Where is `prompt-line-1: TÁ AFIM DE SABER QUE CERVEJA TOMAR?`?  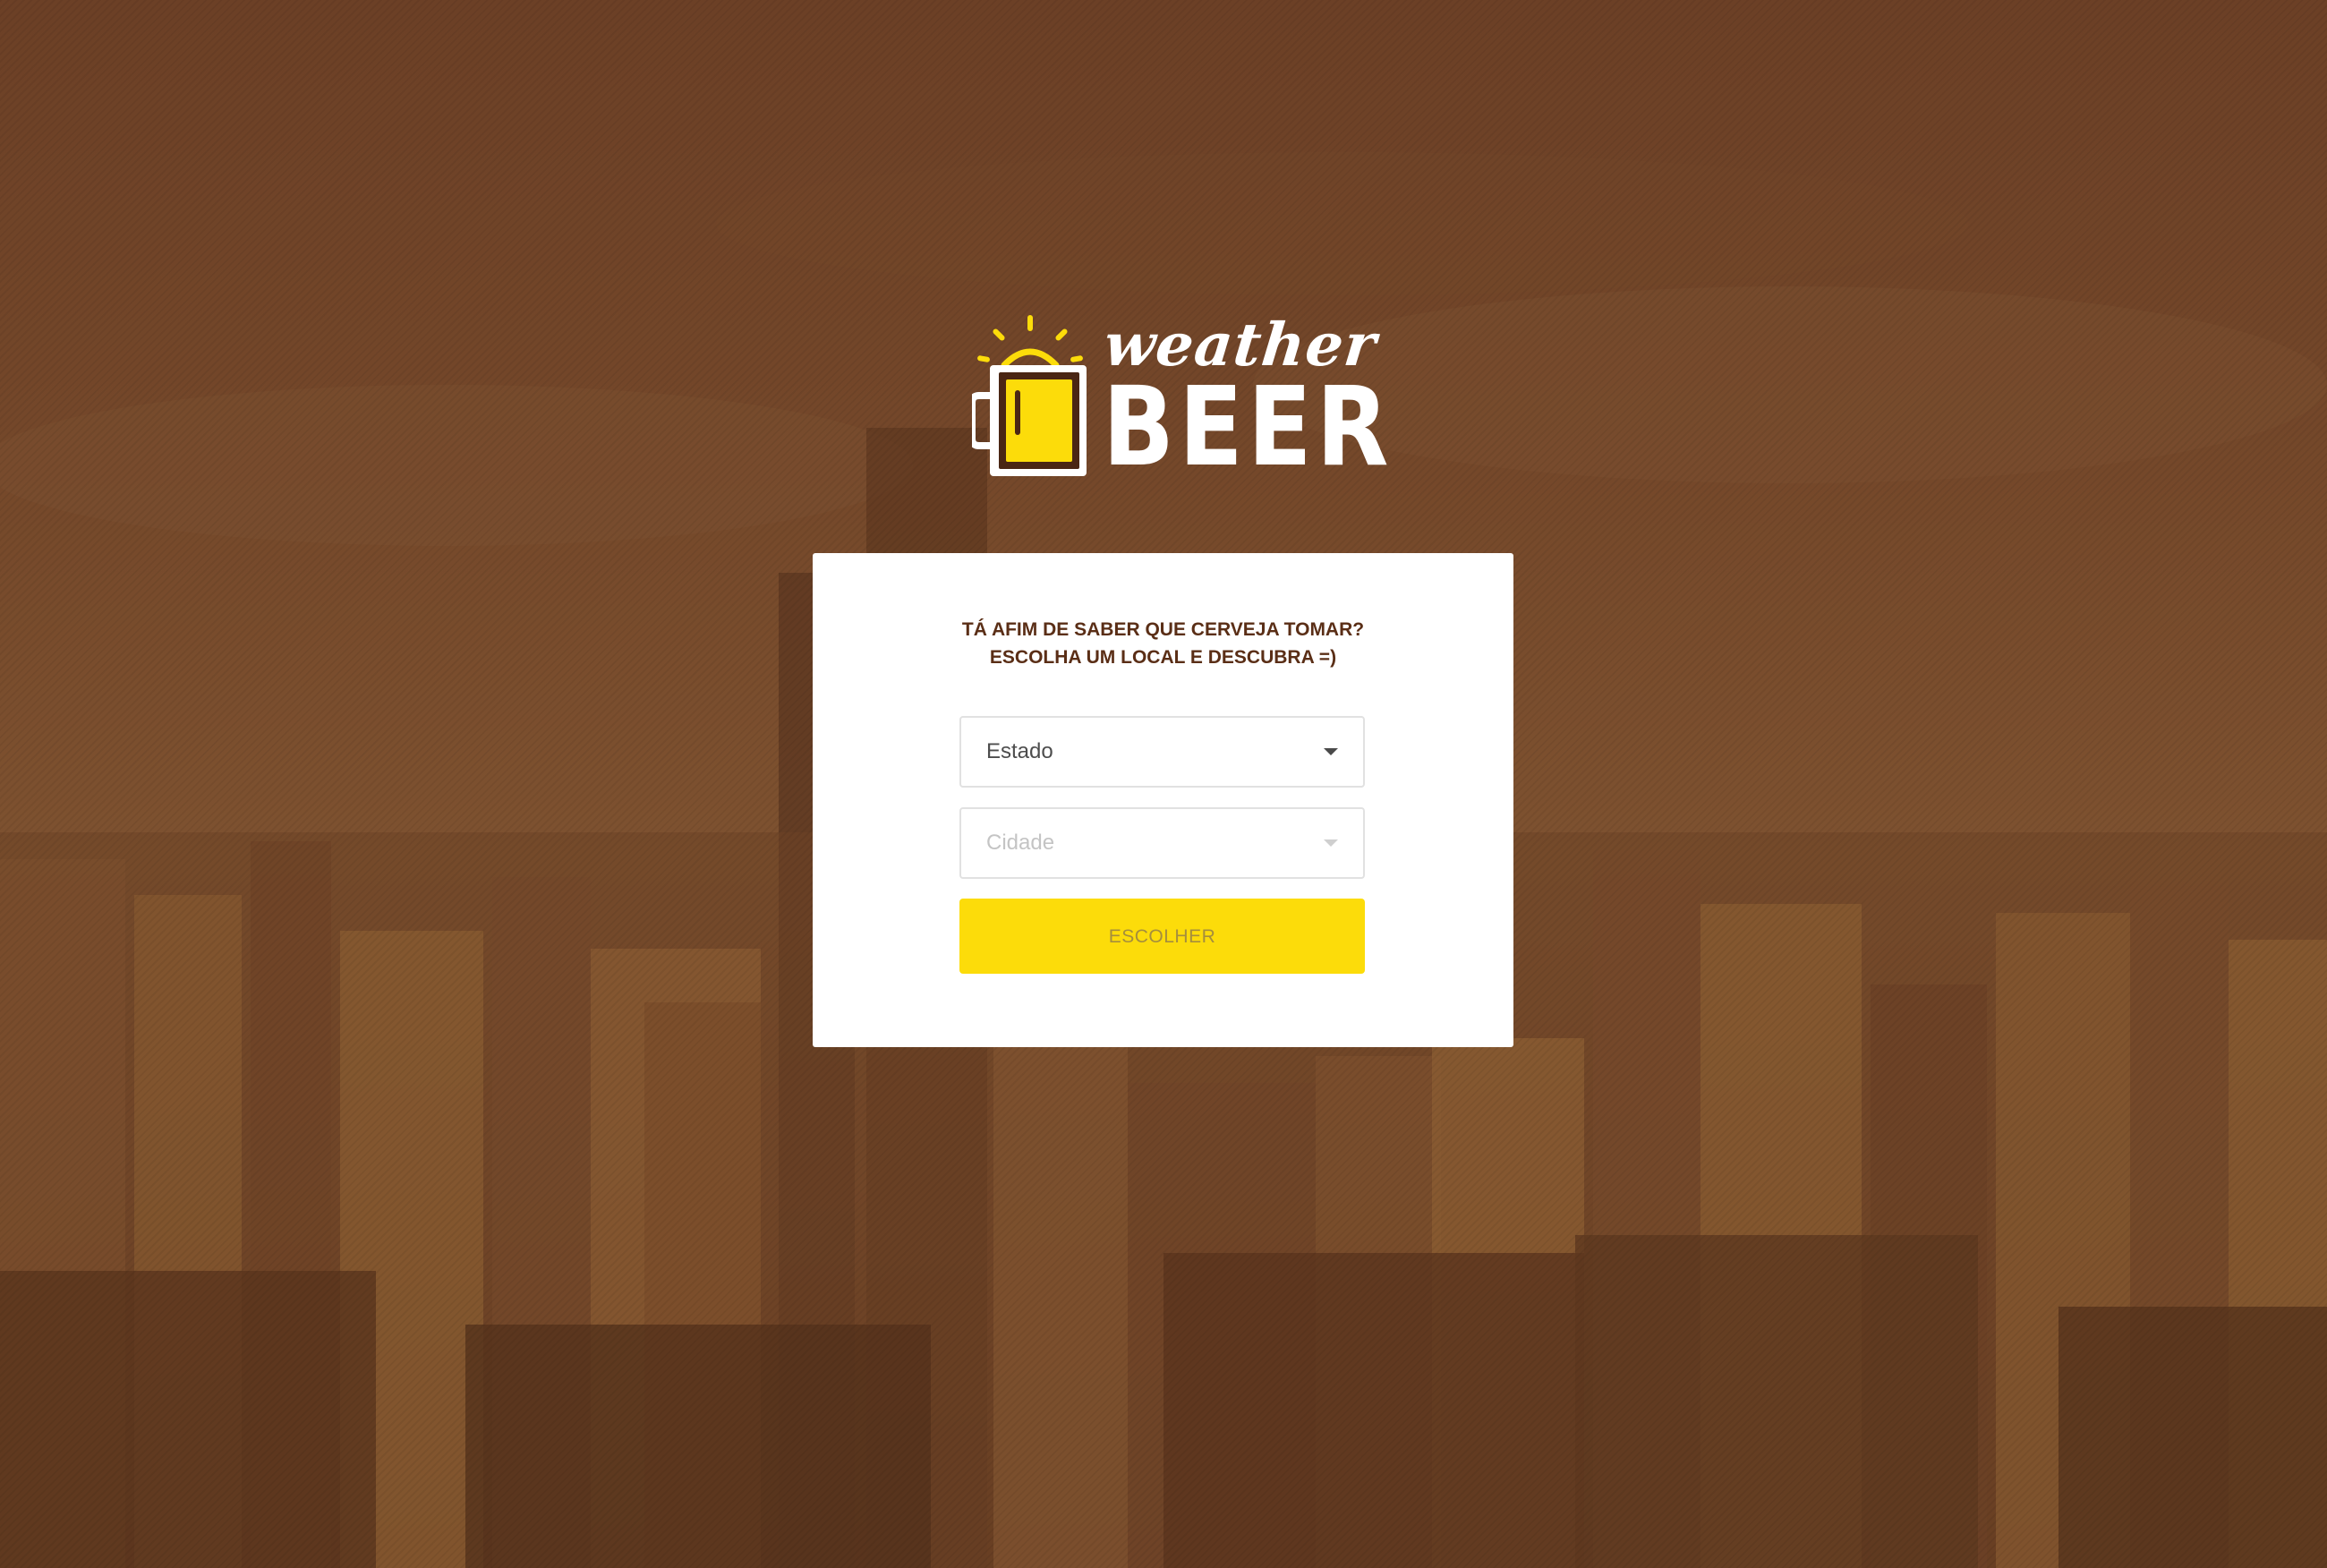
prompt-line-1: TÁ AFIM DE SABER QUE CERVEJA TOMAR? is located at coordinates (1163, 629).